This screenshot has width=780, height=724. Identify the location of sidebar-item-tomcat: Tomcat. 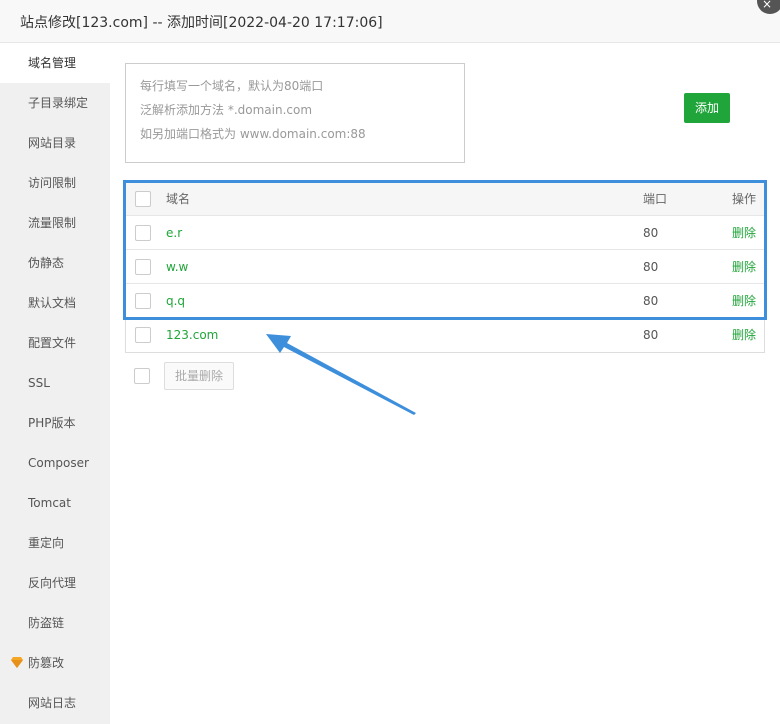
(55, 503).